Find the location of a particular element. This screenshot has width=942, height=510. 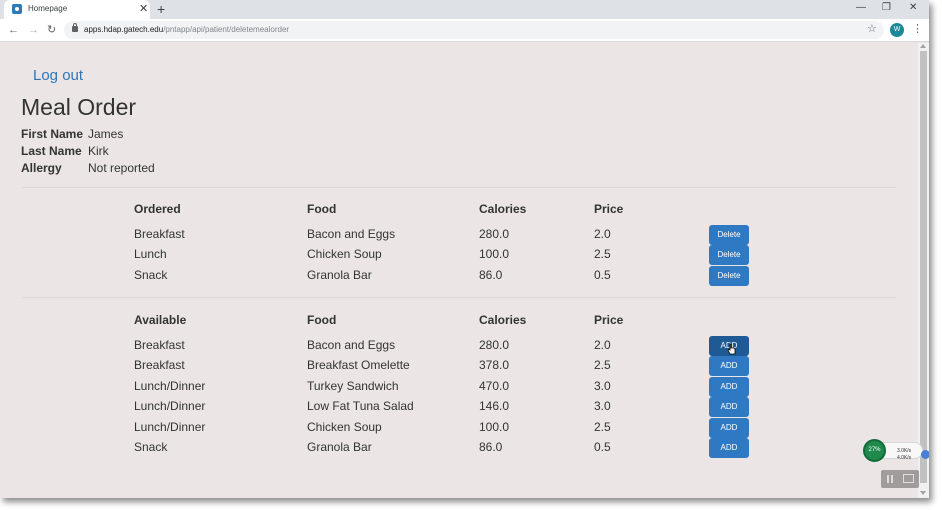

available-header-food: Food is located at coordinates (322, 320).